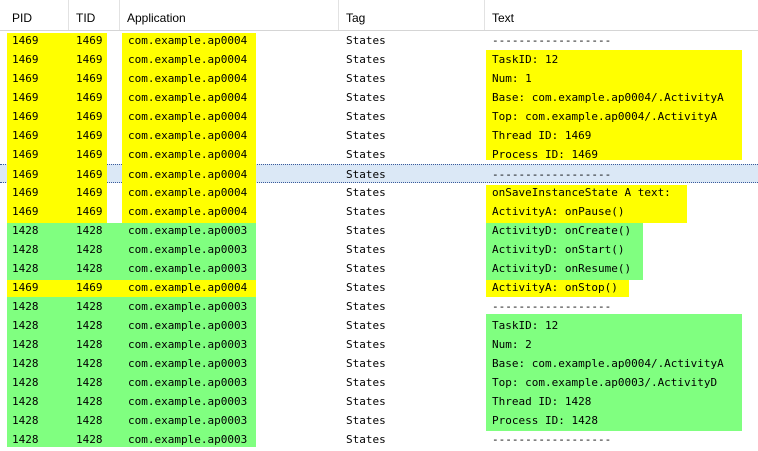  What do you see at coordinates (38, 15) in the screenshot?
I see `column-header-pid: PID` at bounding box center [38, 15].